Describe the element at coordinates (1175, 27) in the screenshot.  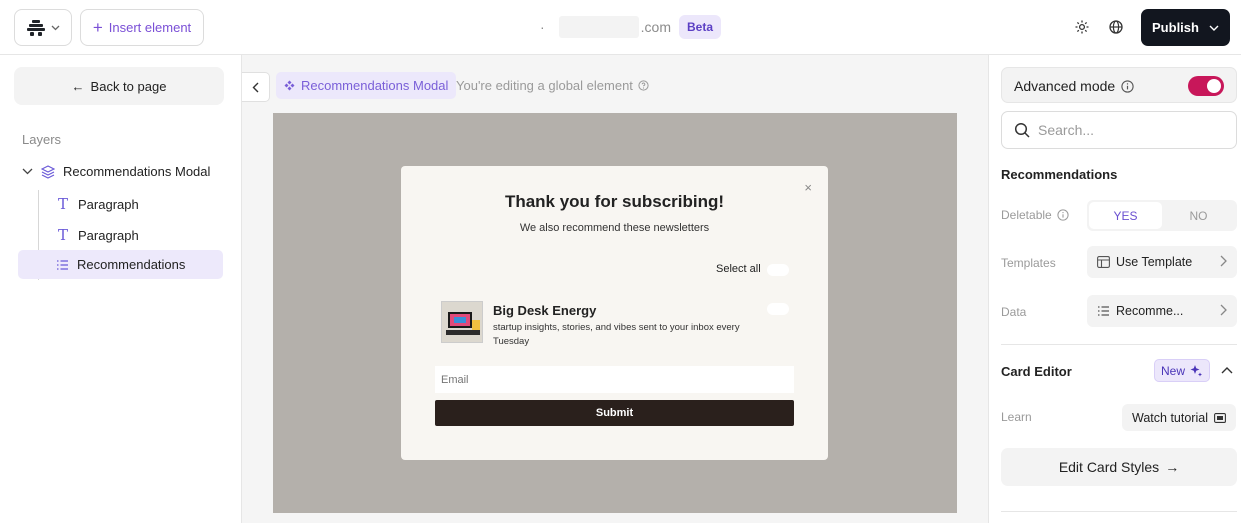
I see `publish-label: Publish` at that location.